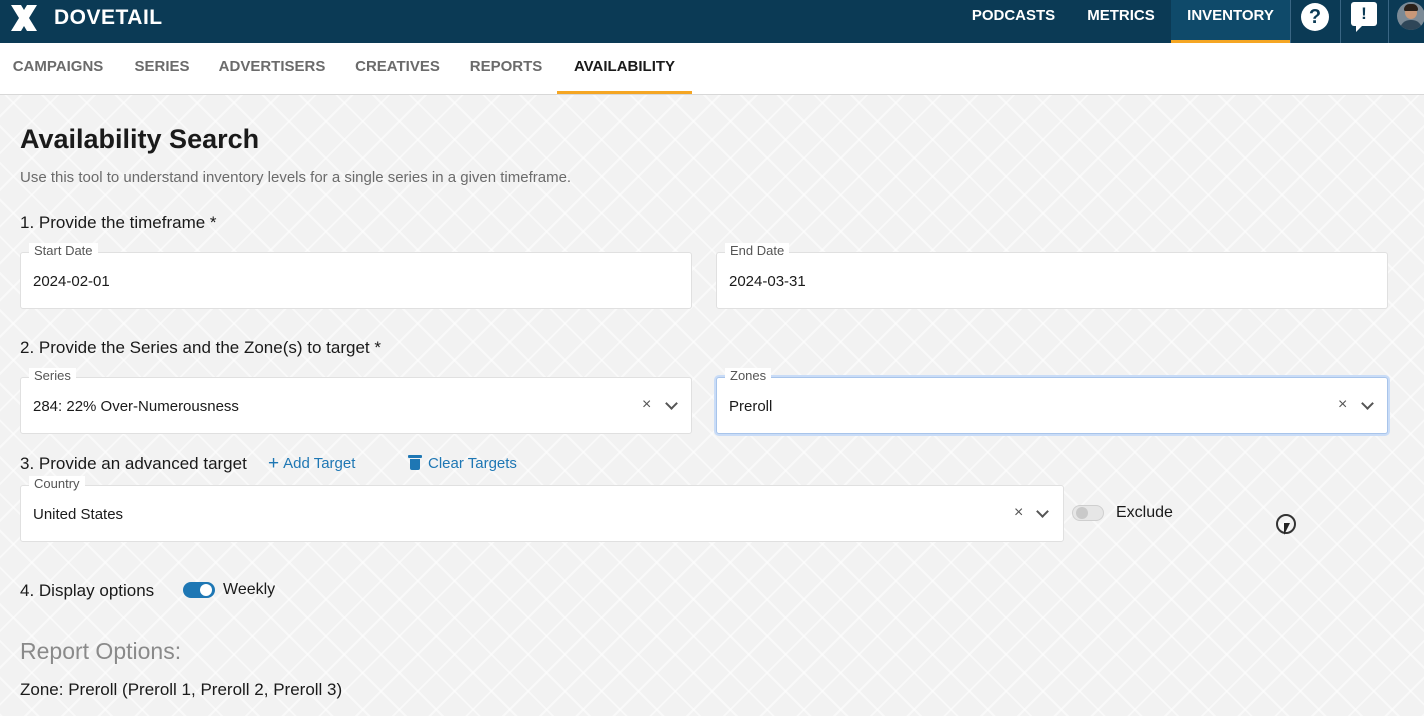 This screenshot has height=716, width=1424. Describe the element at coordinates (57, 484) in the screenshot. I see `country-label: Country` at that location.